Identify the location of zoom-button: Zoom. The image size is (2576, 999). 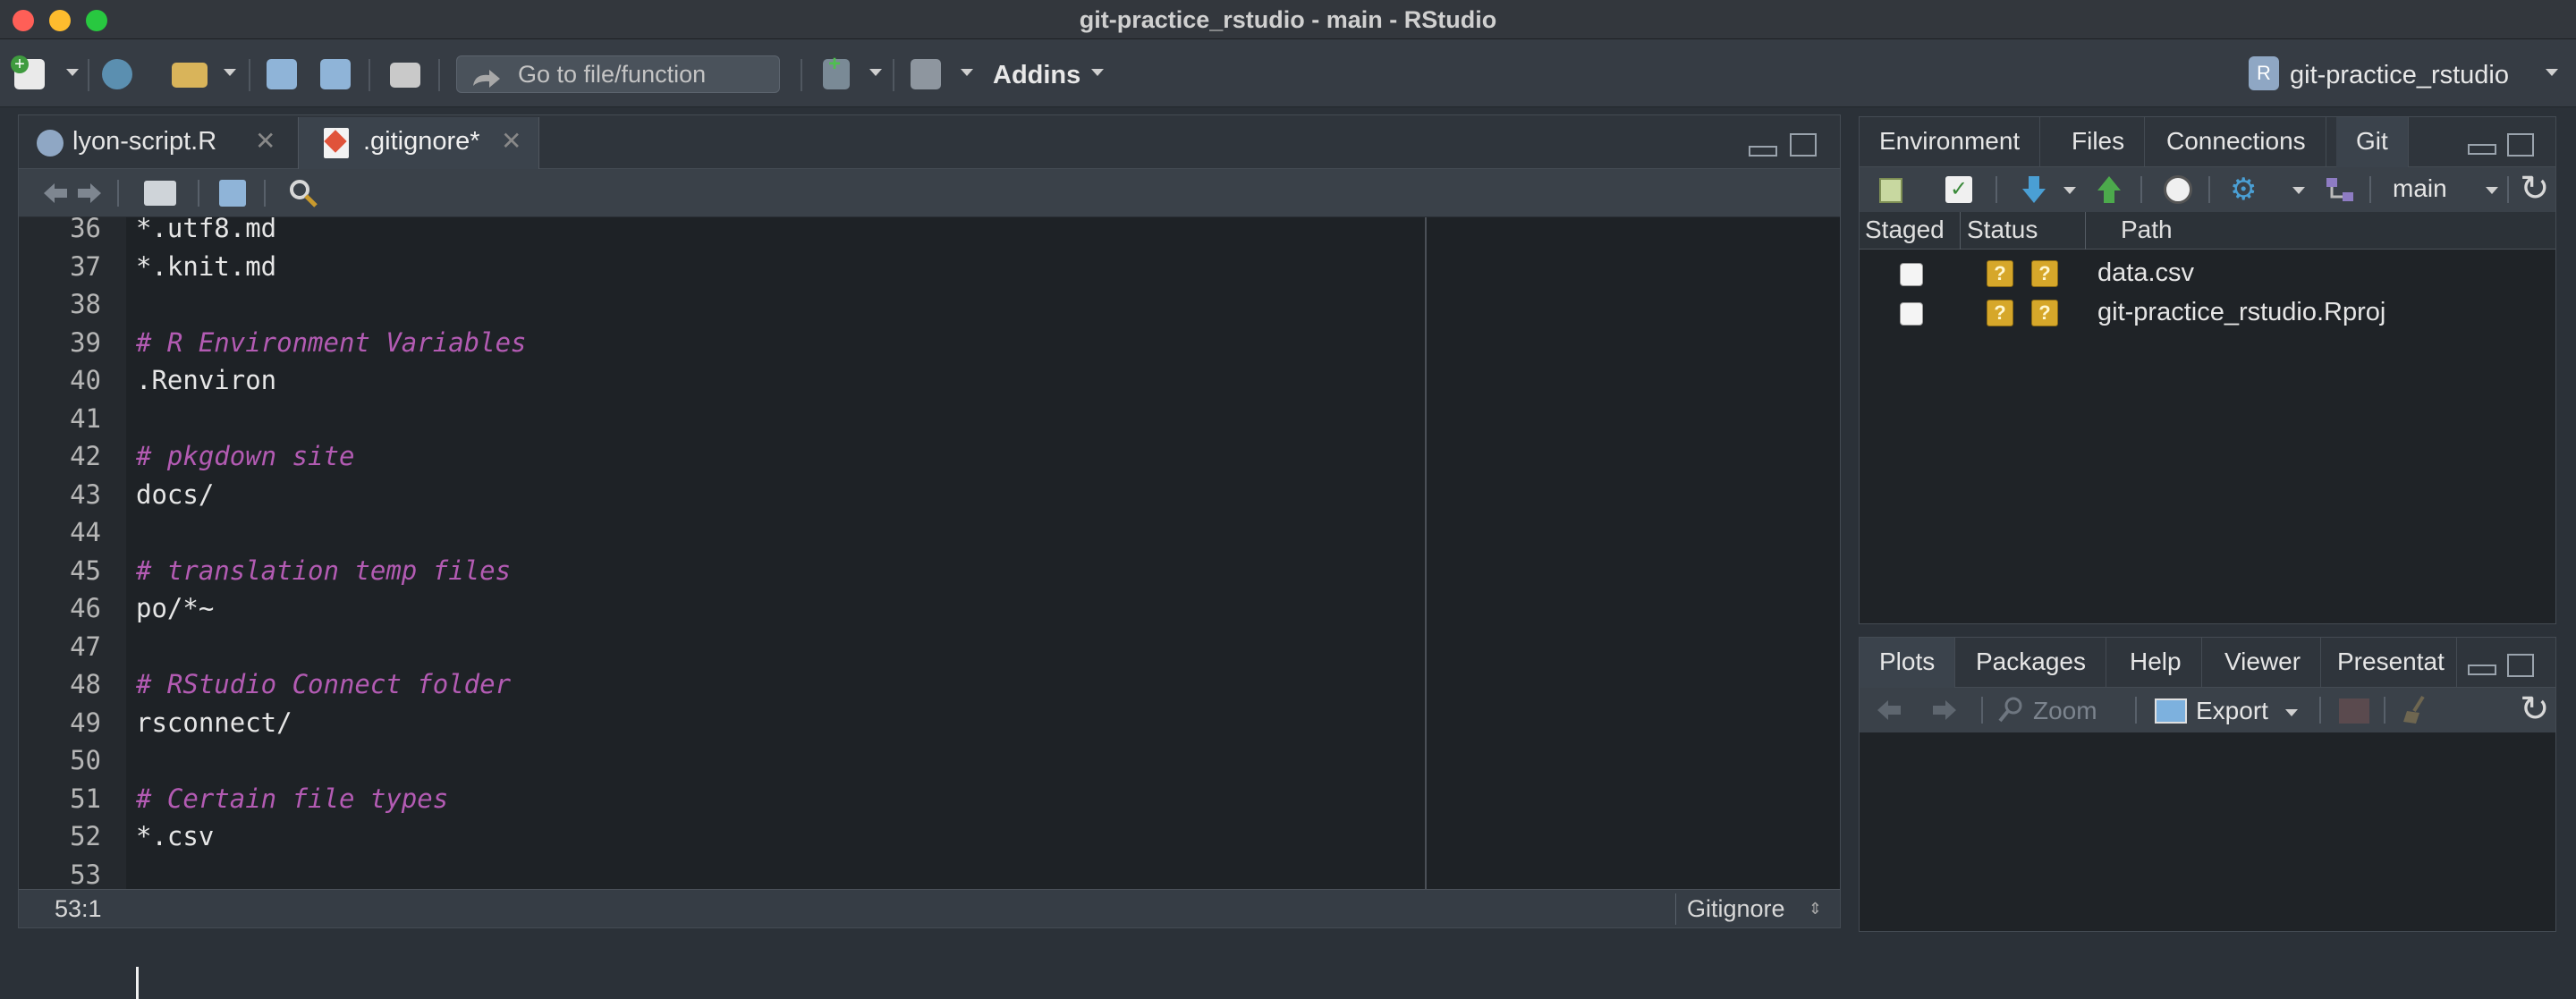
(2051, 711).